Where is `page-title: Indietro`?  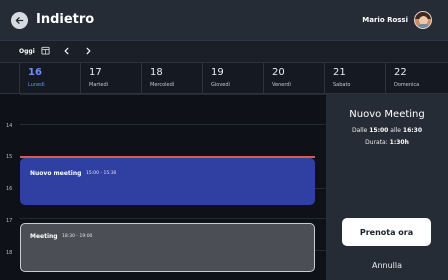 page-title: Indietro is located at coordinates (65, 20).